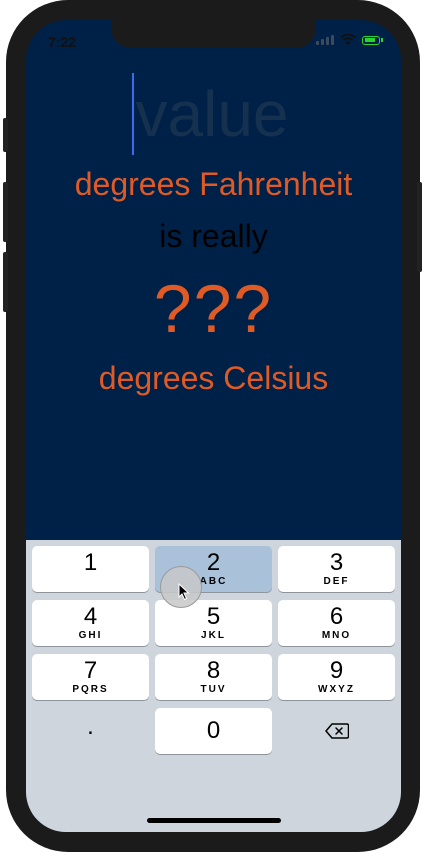  What do you see at coordinates (336, 689) in the screenshot?
I see `key-letters: WXYZ` at bounding box center [336, 689].